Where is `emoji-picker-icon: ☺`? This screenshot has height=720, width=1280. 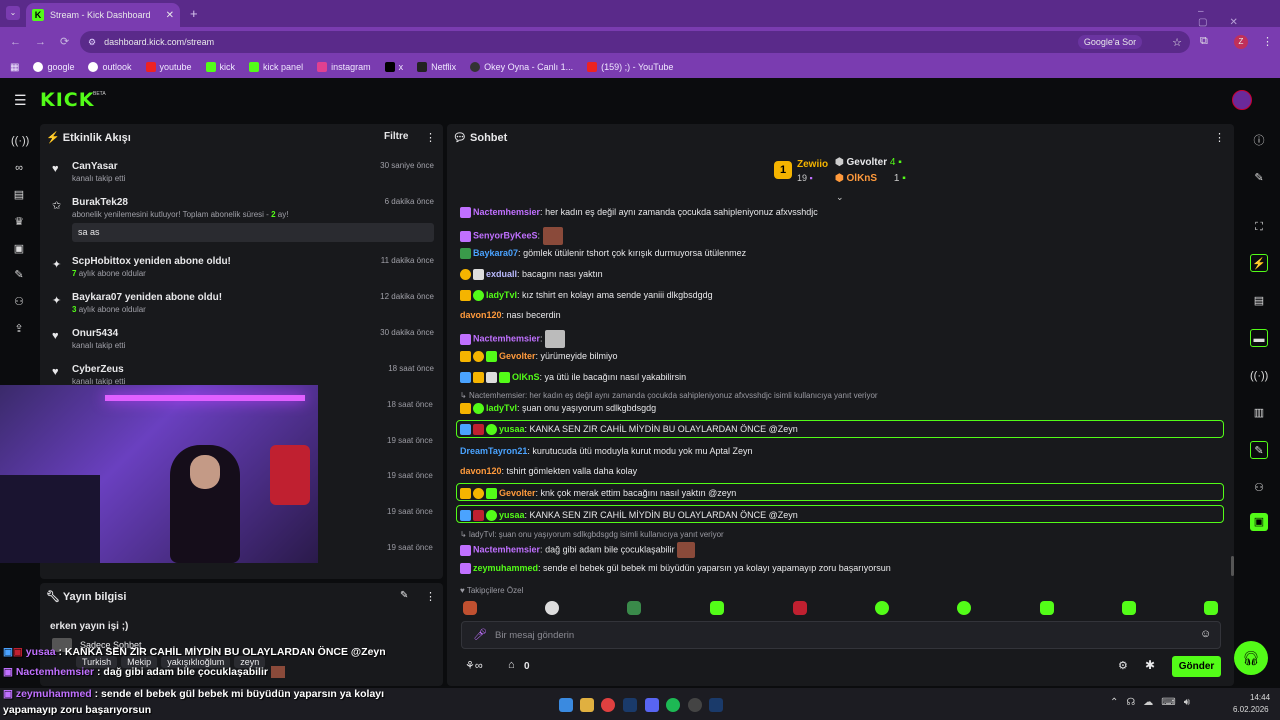 emoji-picker-icon: ☺ is located at coordinates (1205, 634).